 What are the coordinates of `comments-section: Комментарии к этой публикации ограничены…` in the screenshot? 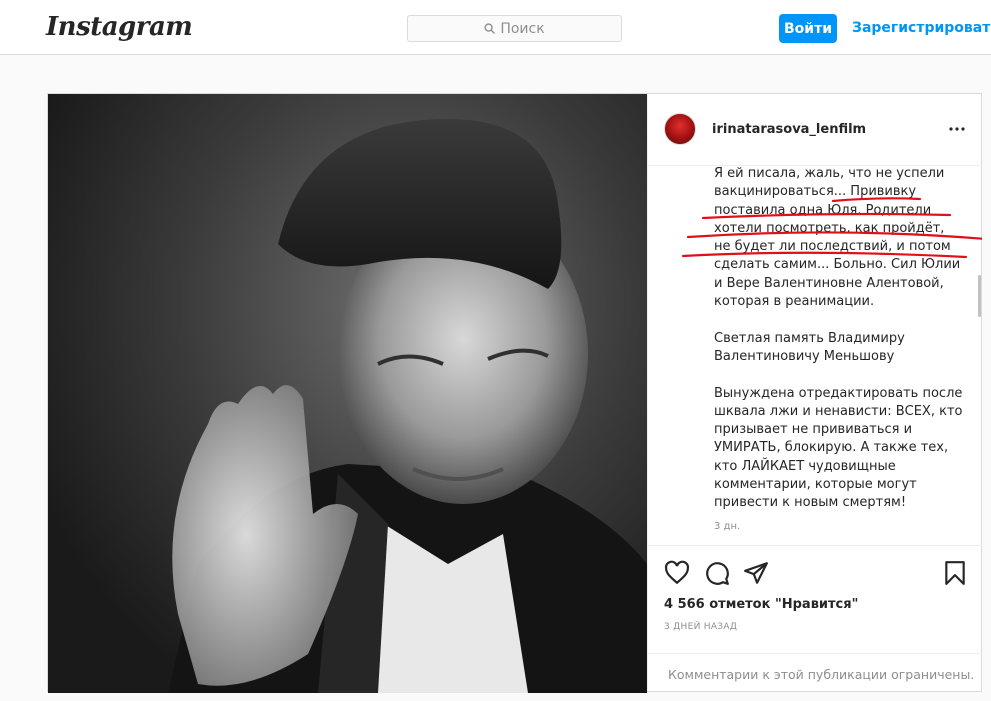 It's located at (815, 672).